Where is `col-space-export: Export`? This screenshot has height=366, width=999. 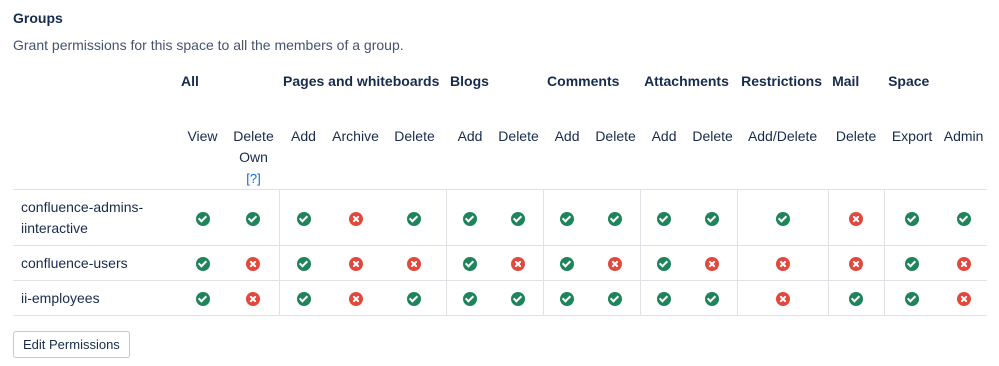 col-space-export: Export is located at coordinates (912, 136).